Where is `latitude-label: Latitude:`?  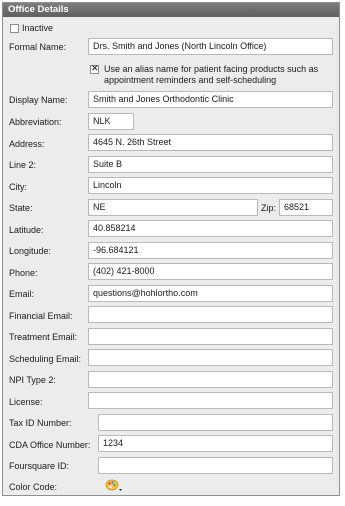
latitude-label: Latitude: is located at coordinates (26, 230).